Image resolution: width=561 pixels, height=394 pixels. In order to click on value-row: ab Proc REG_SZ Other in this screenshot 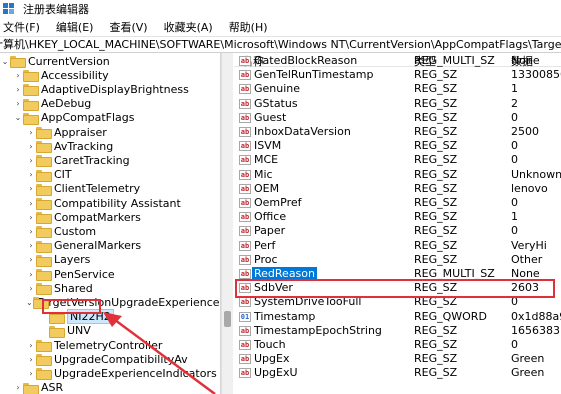, I will do `click(397, 260)`.